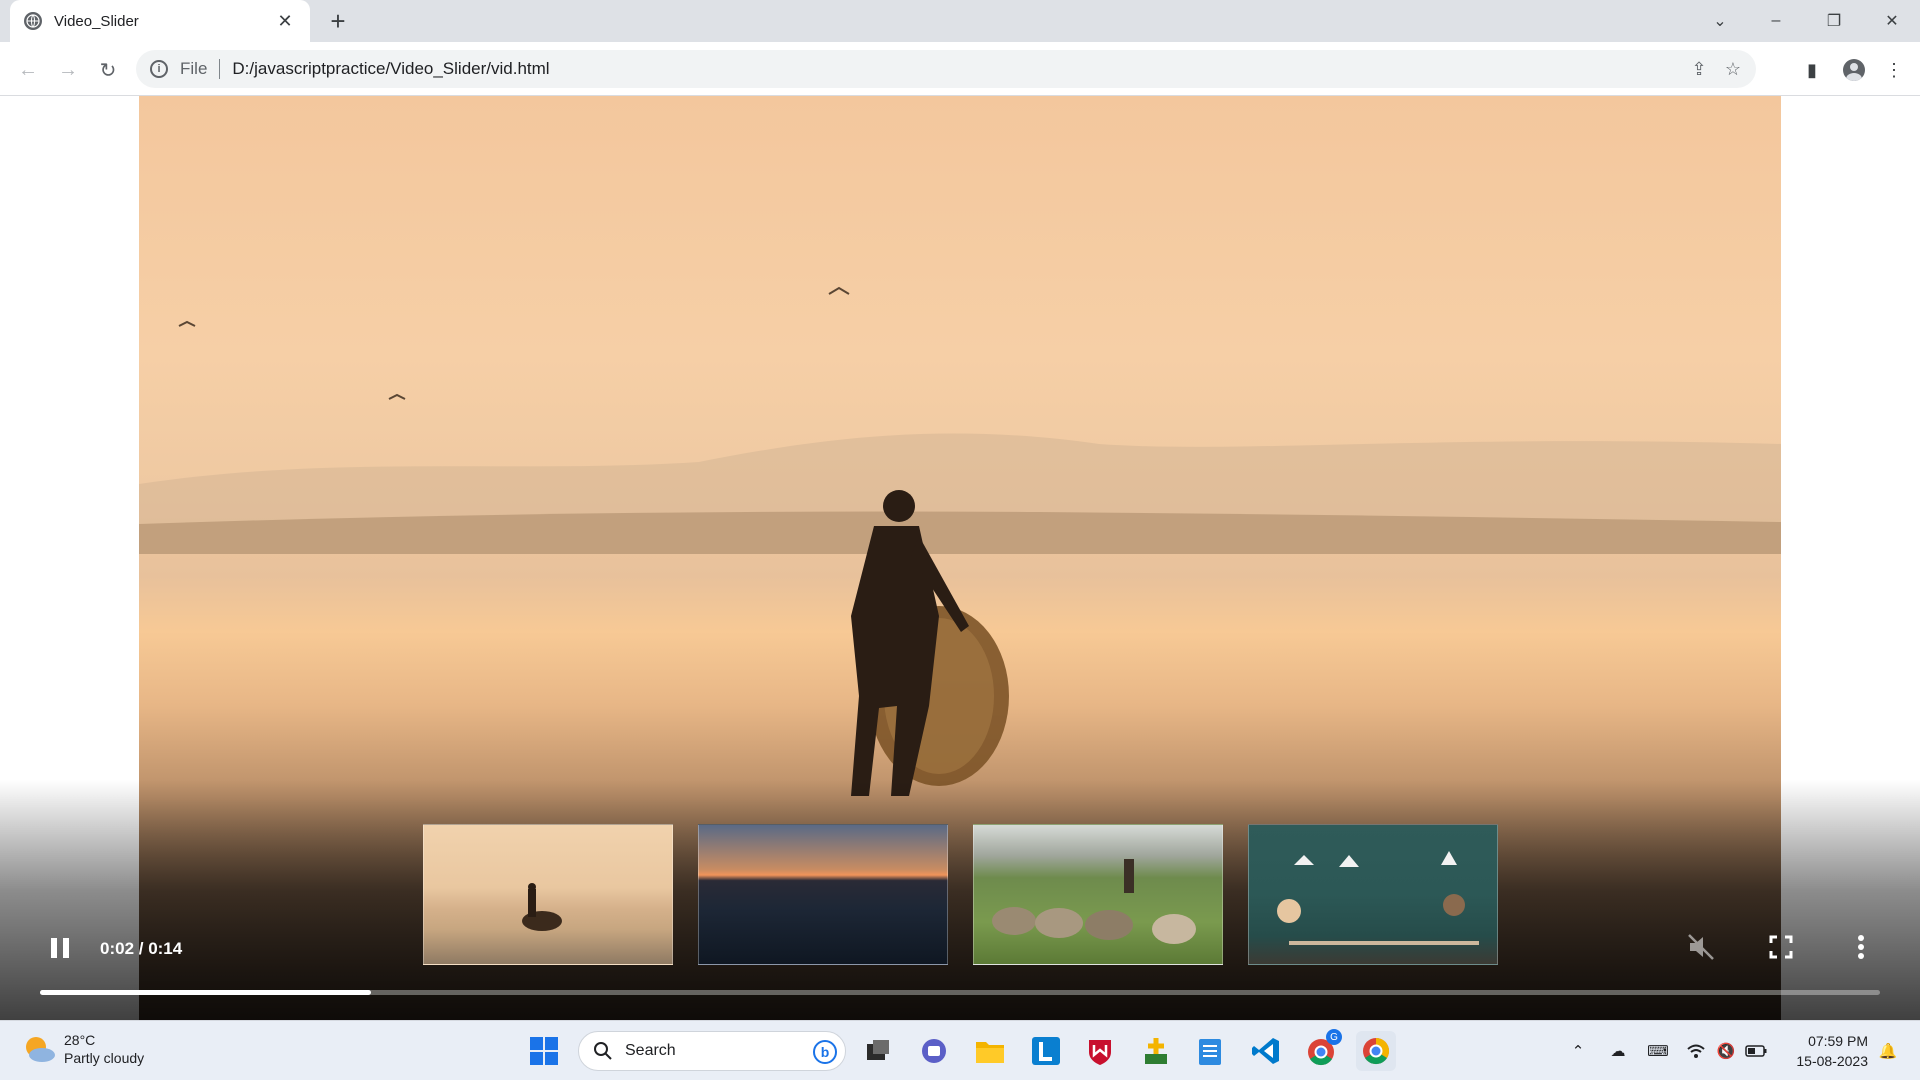 The width and height of the screenshot is (1920, 1080). Describe the element at coordinates (108, 70) in the screenshot. I see `reload-button: ↻` at that location.